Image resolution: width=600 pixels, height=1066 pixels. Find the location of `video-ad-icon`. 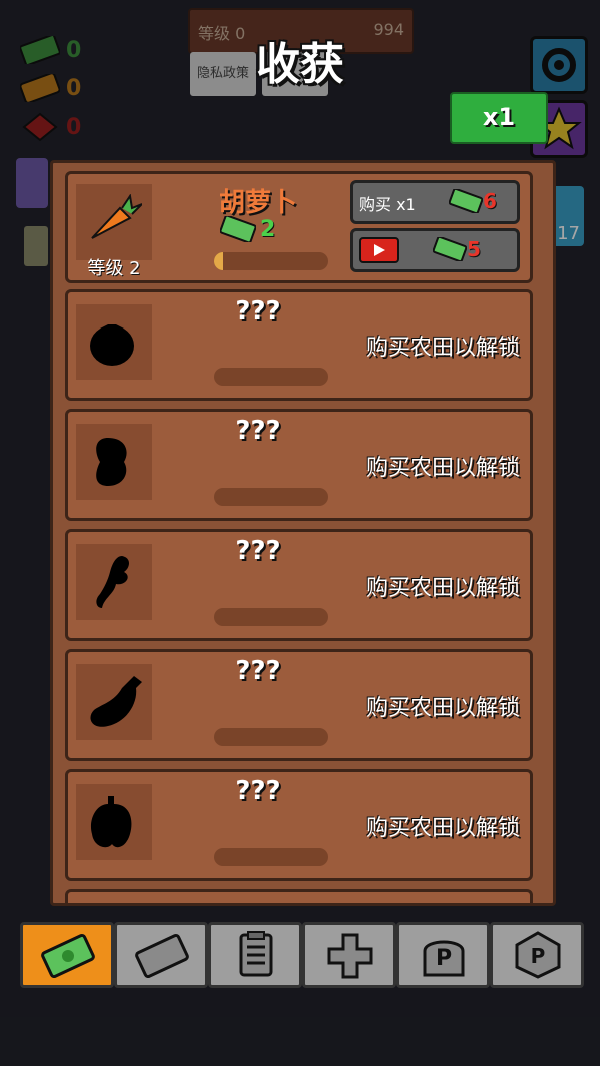

video-ad-icon is located at coordinates (379, 250).